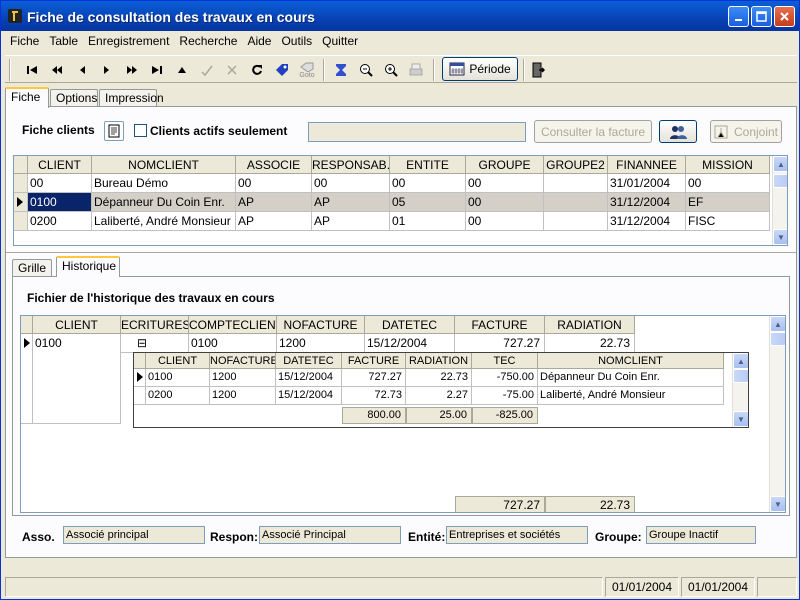 This screenshot has height=600, width=800. Describe the element at coordinates (374, 378) in the screenshot. I see `grid-cell: 727.27` at that location.